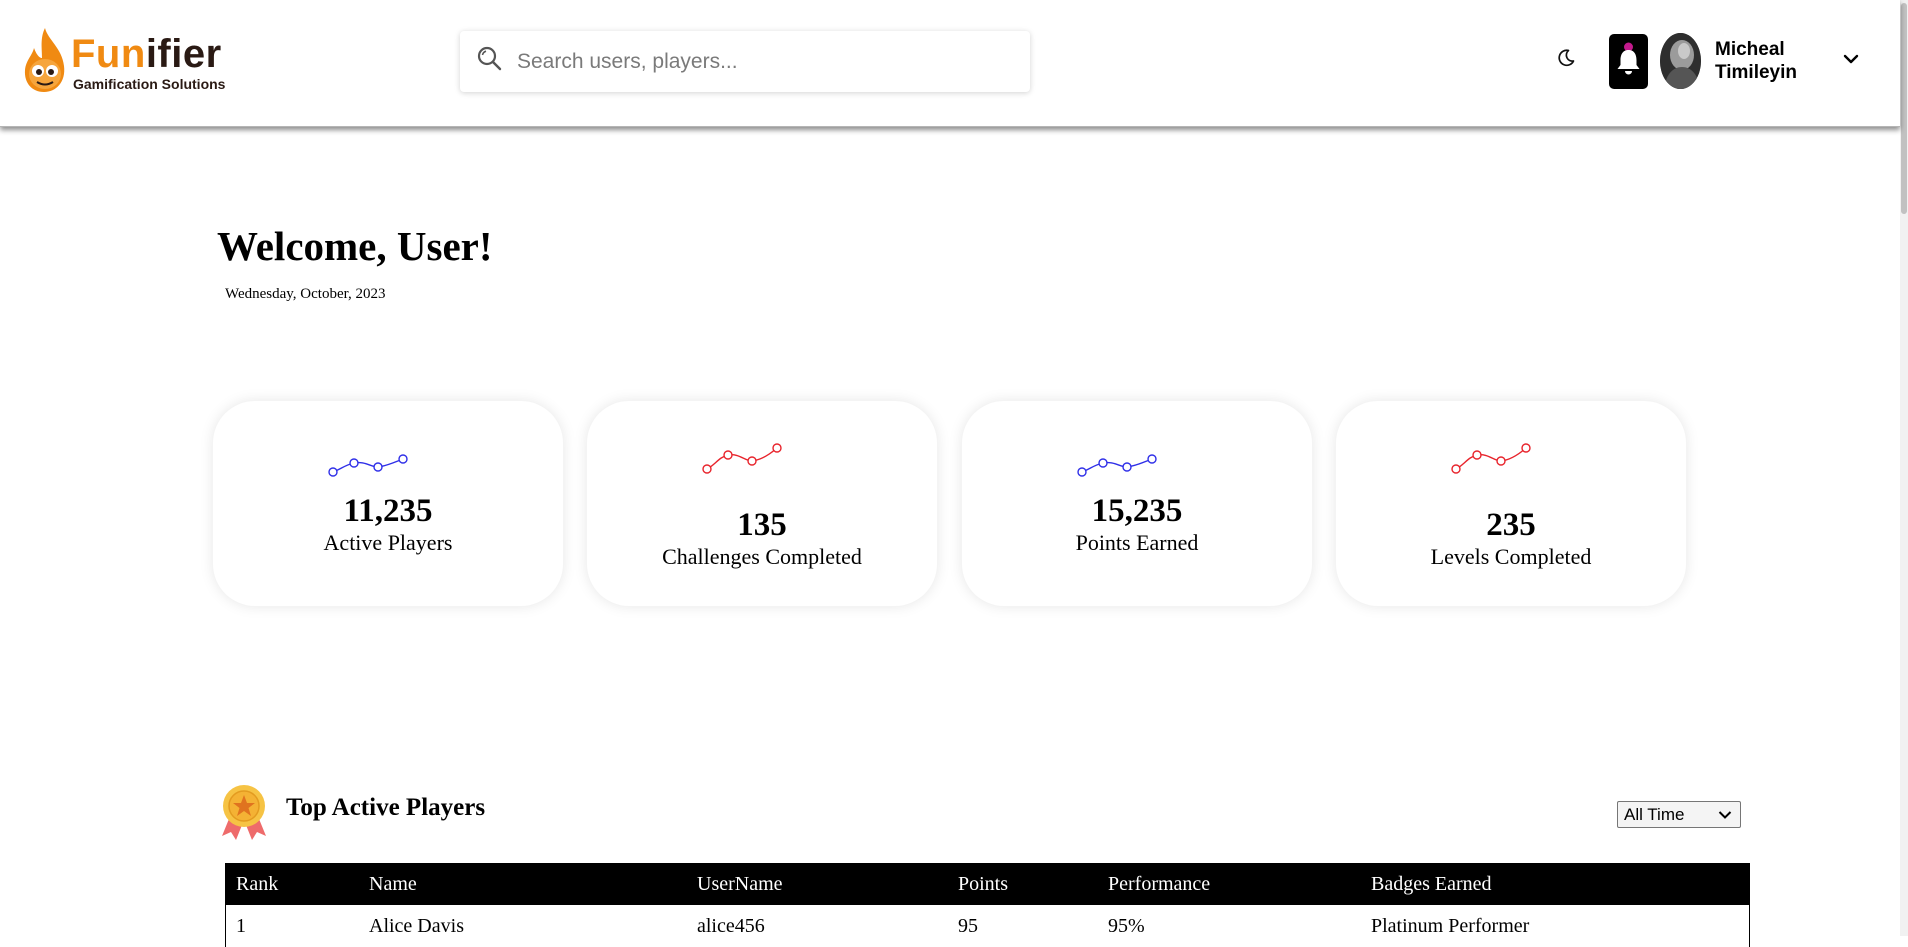  I want to click on profile-photo, so click(1680, 61).